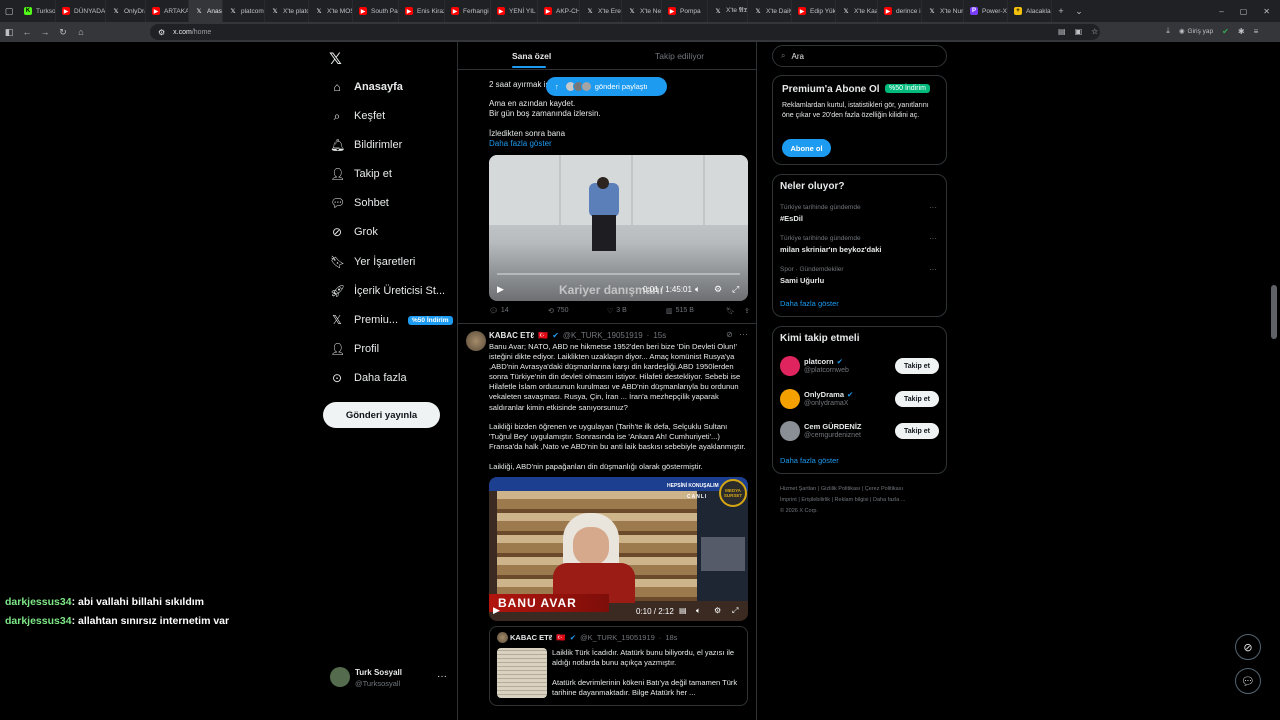  I want to click on reader-icon: ▤, so click(1062, 31).